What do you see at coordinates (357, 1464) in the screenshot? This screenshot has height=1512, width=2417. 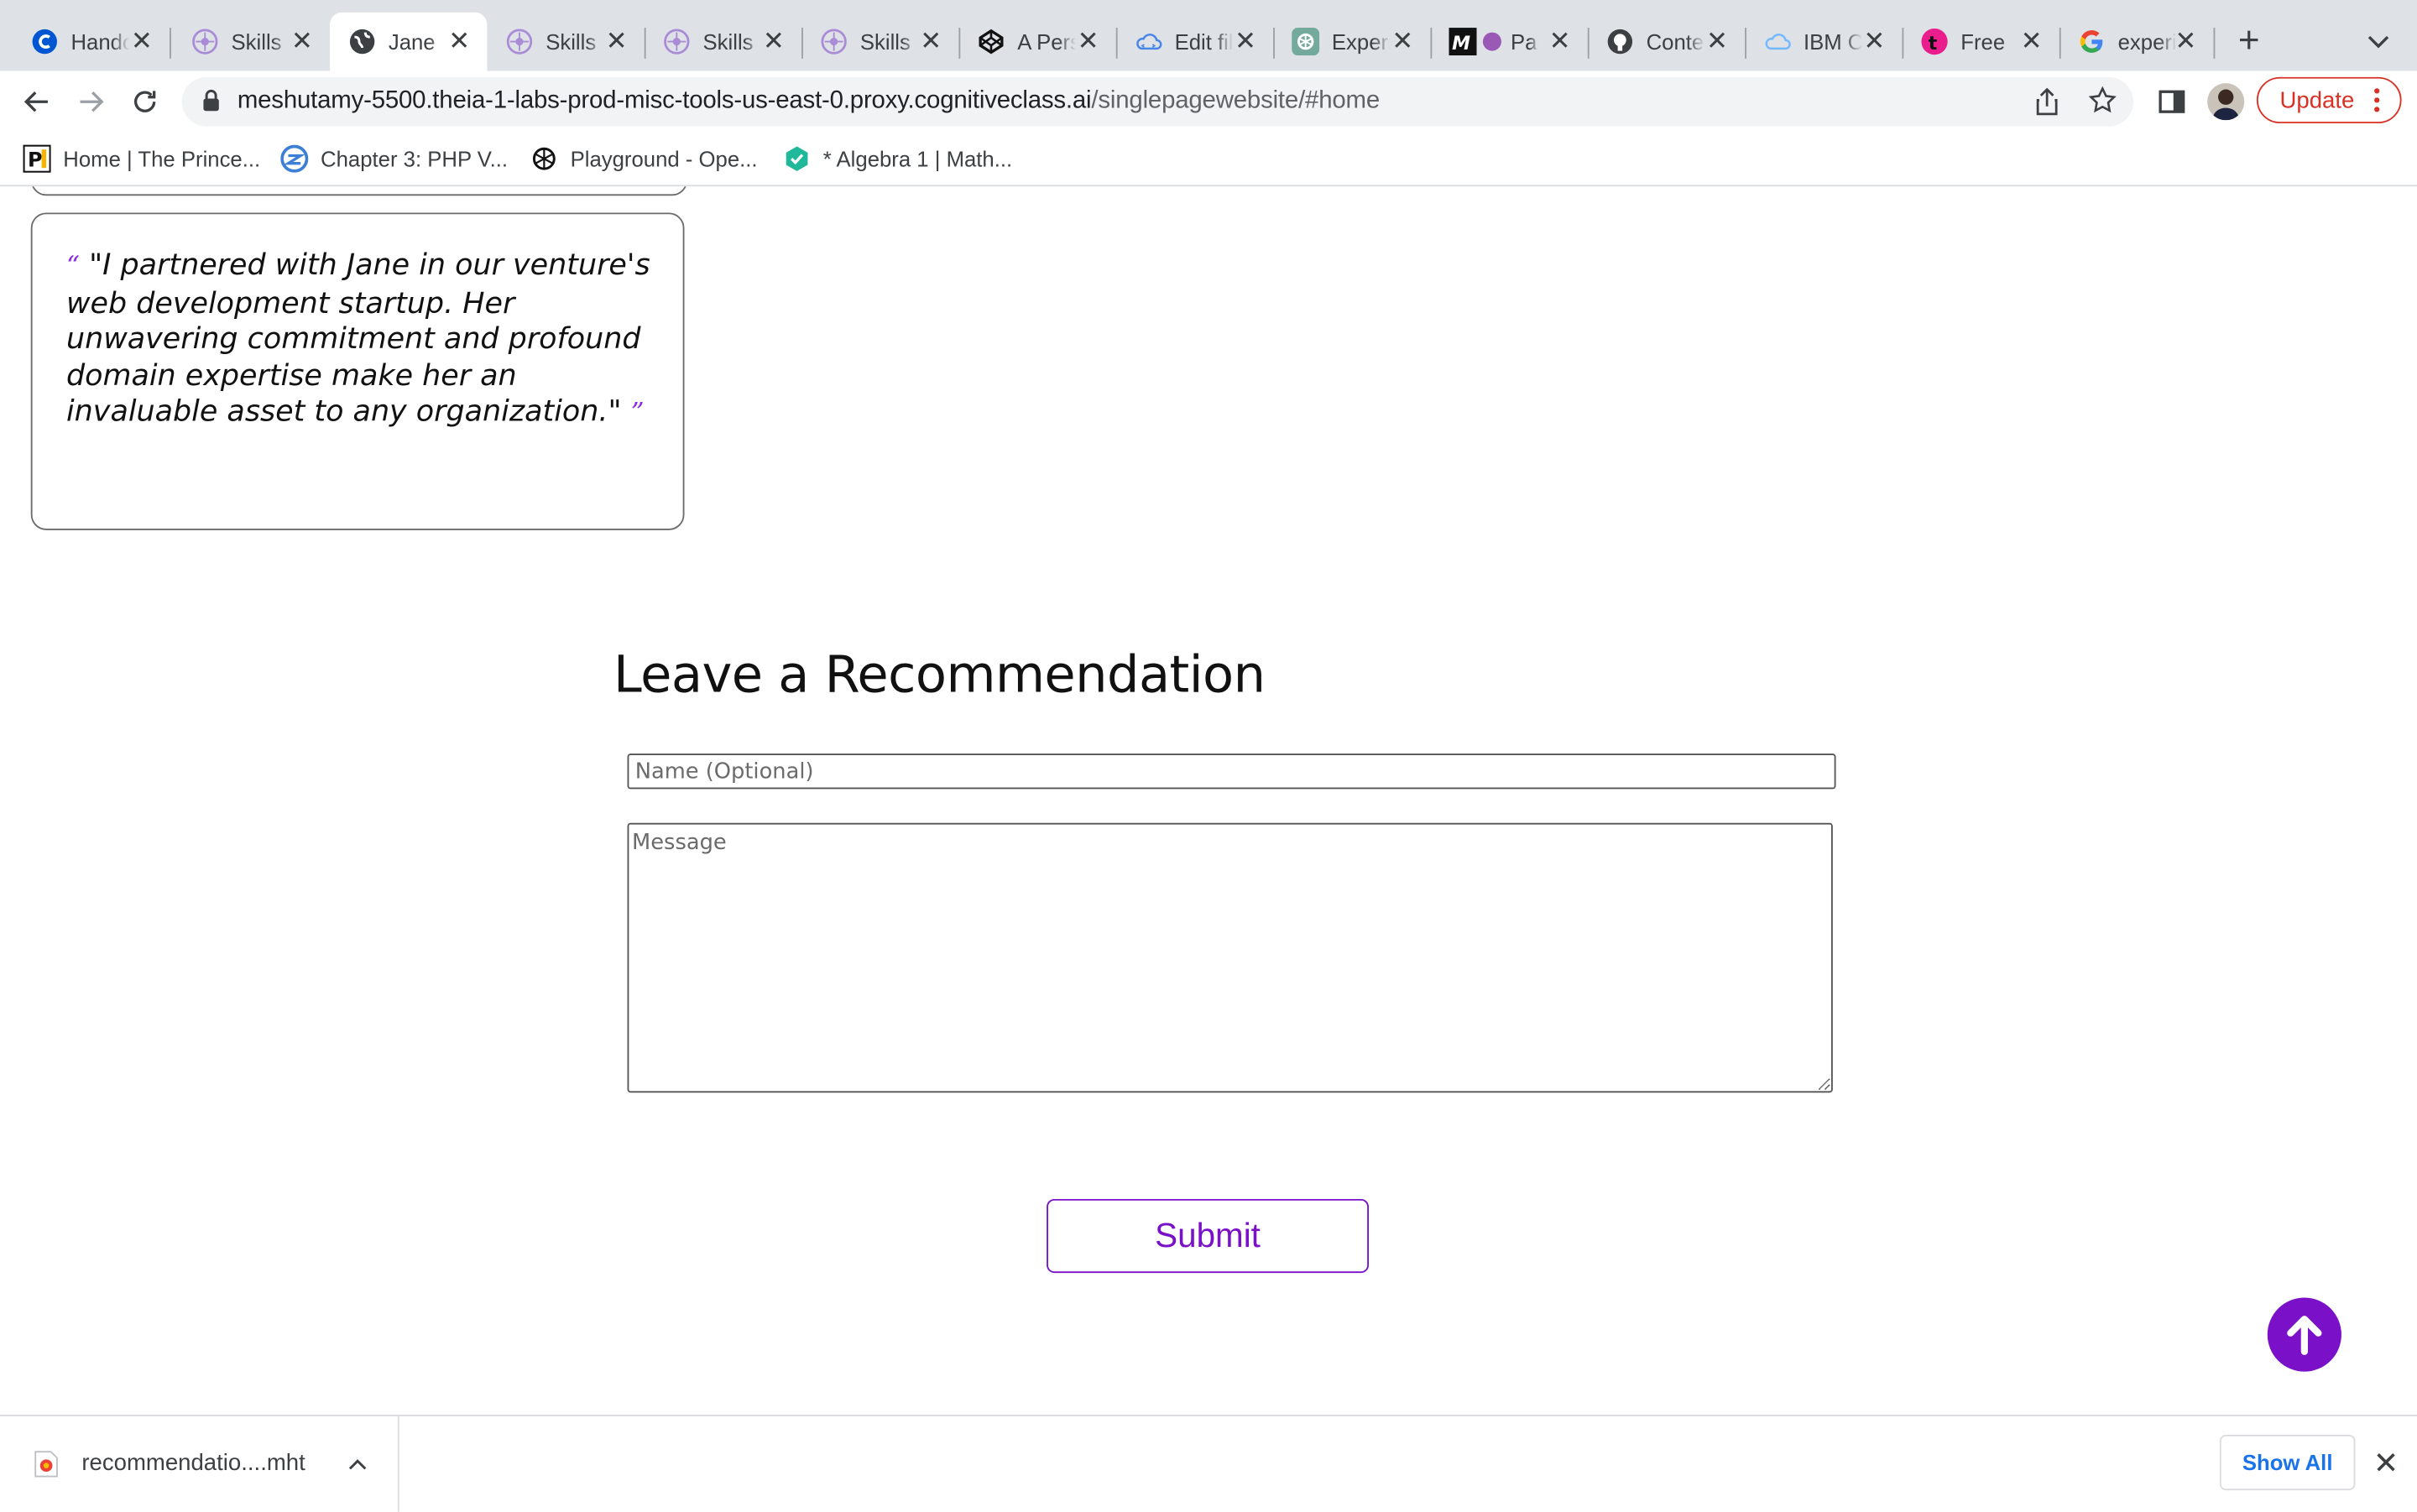 I see `chevron-up-icon` at bounding box center [357, 1464].